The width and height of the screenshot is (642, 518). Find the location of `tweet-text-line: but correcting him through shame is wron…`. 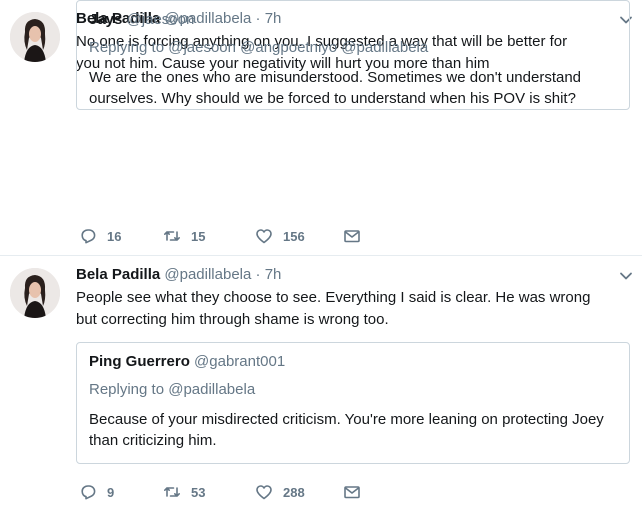

tweet-text-line: but correcting him through shame is wron… is located at coordinates (232, 319).